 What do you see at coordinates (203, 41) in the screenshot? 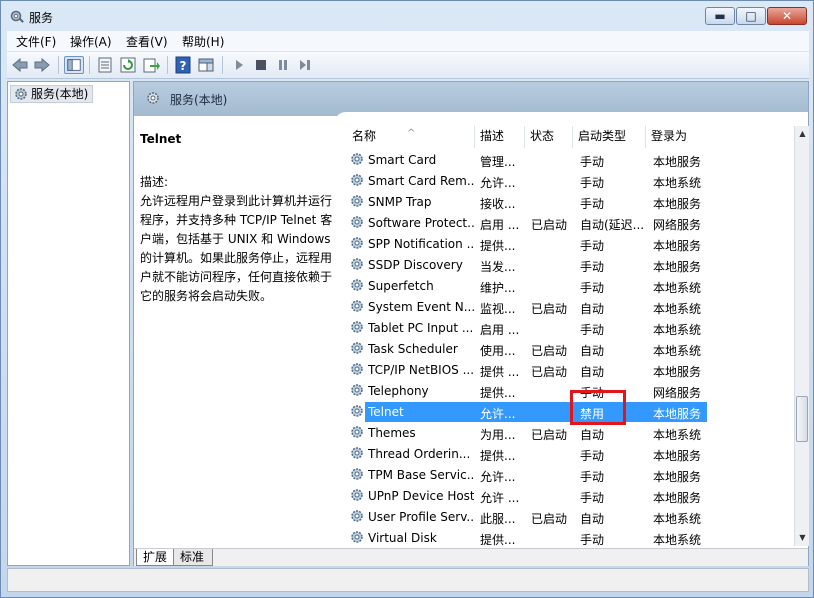
I see `menu-help: 帮助(H)` at bounding box center [203, 41].